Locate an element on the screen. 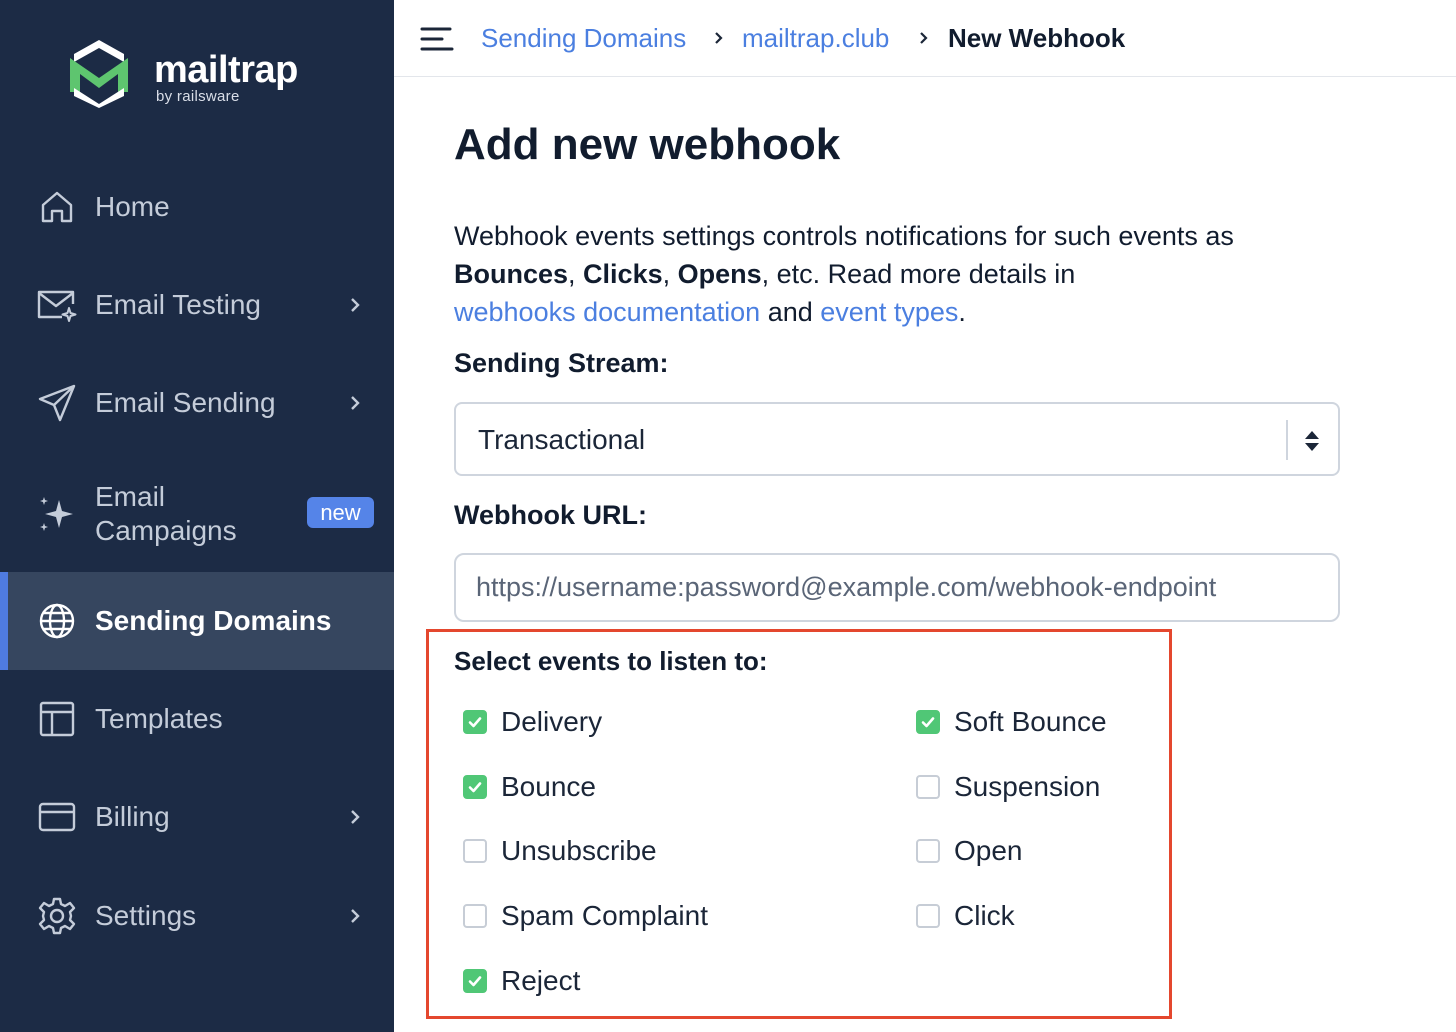 This screenshot has height=1032, width=1456. event-label: Suspension is located at coordinates (1027, 786).